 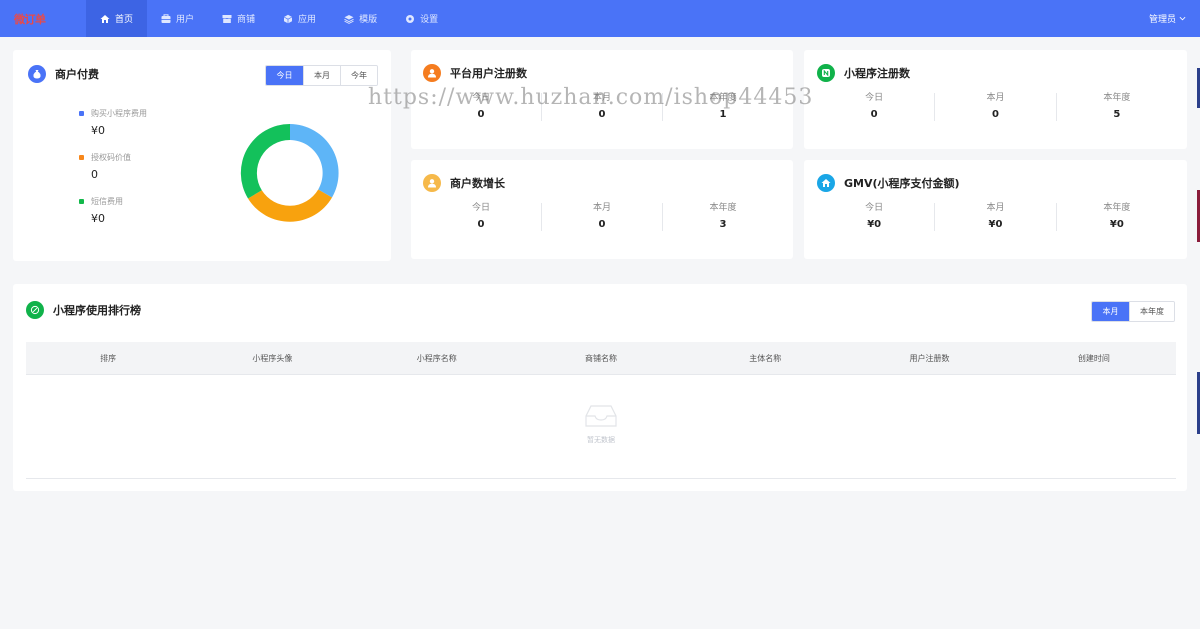 I want to click on stat-today: 今日 ¥0, so click(x=874, y=217).